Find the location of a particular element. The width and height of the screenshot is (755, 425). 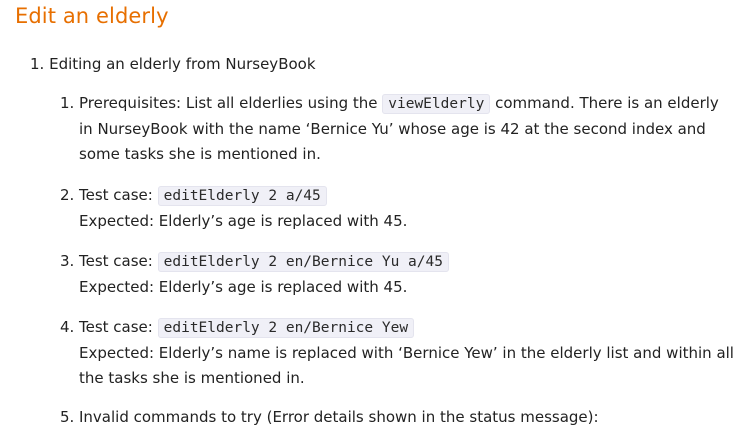

item-line: Test case: editElderly 2 en/Bernice Yew is located at coordinates (409, 328).